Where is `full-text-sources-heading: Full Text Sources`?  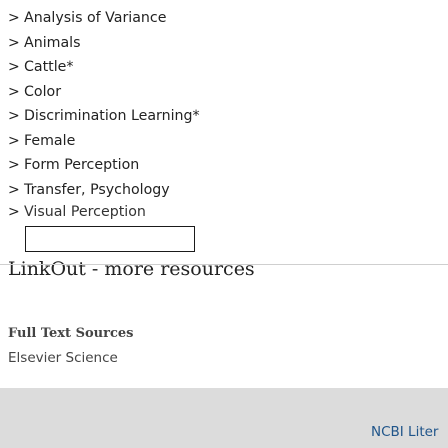
full-text-sources-heading: Full Text Sources is located at coordinates (71, 333).